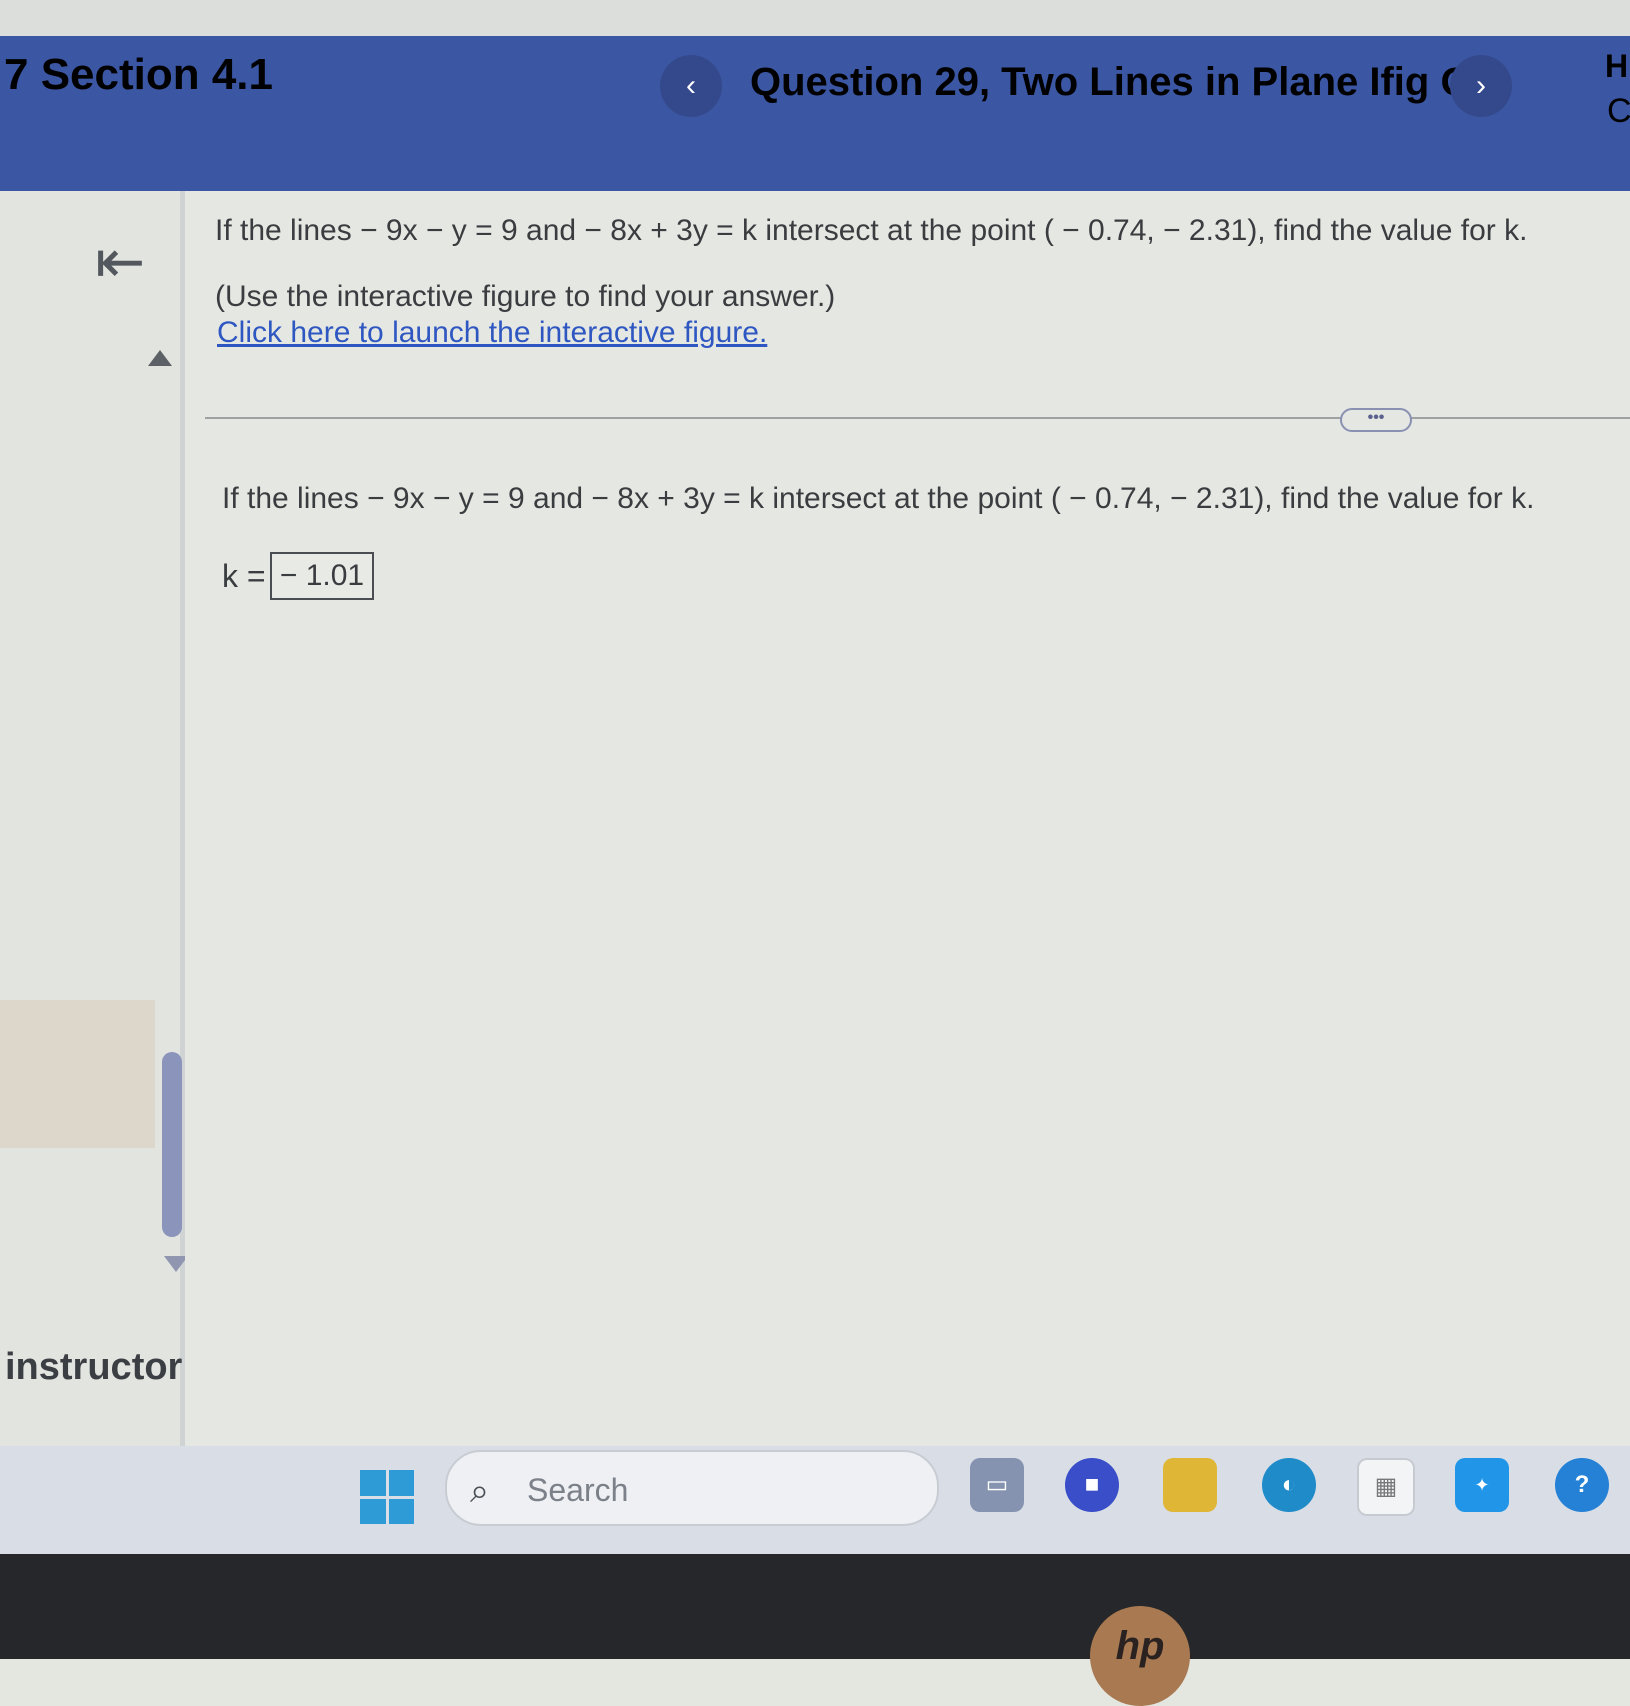 Image resolution: width=1630 pixels, height=1706 pixels. I want to click on top-strip, so click(815, 20).